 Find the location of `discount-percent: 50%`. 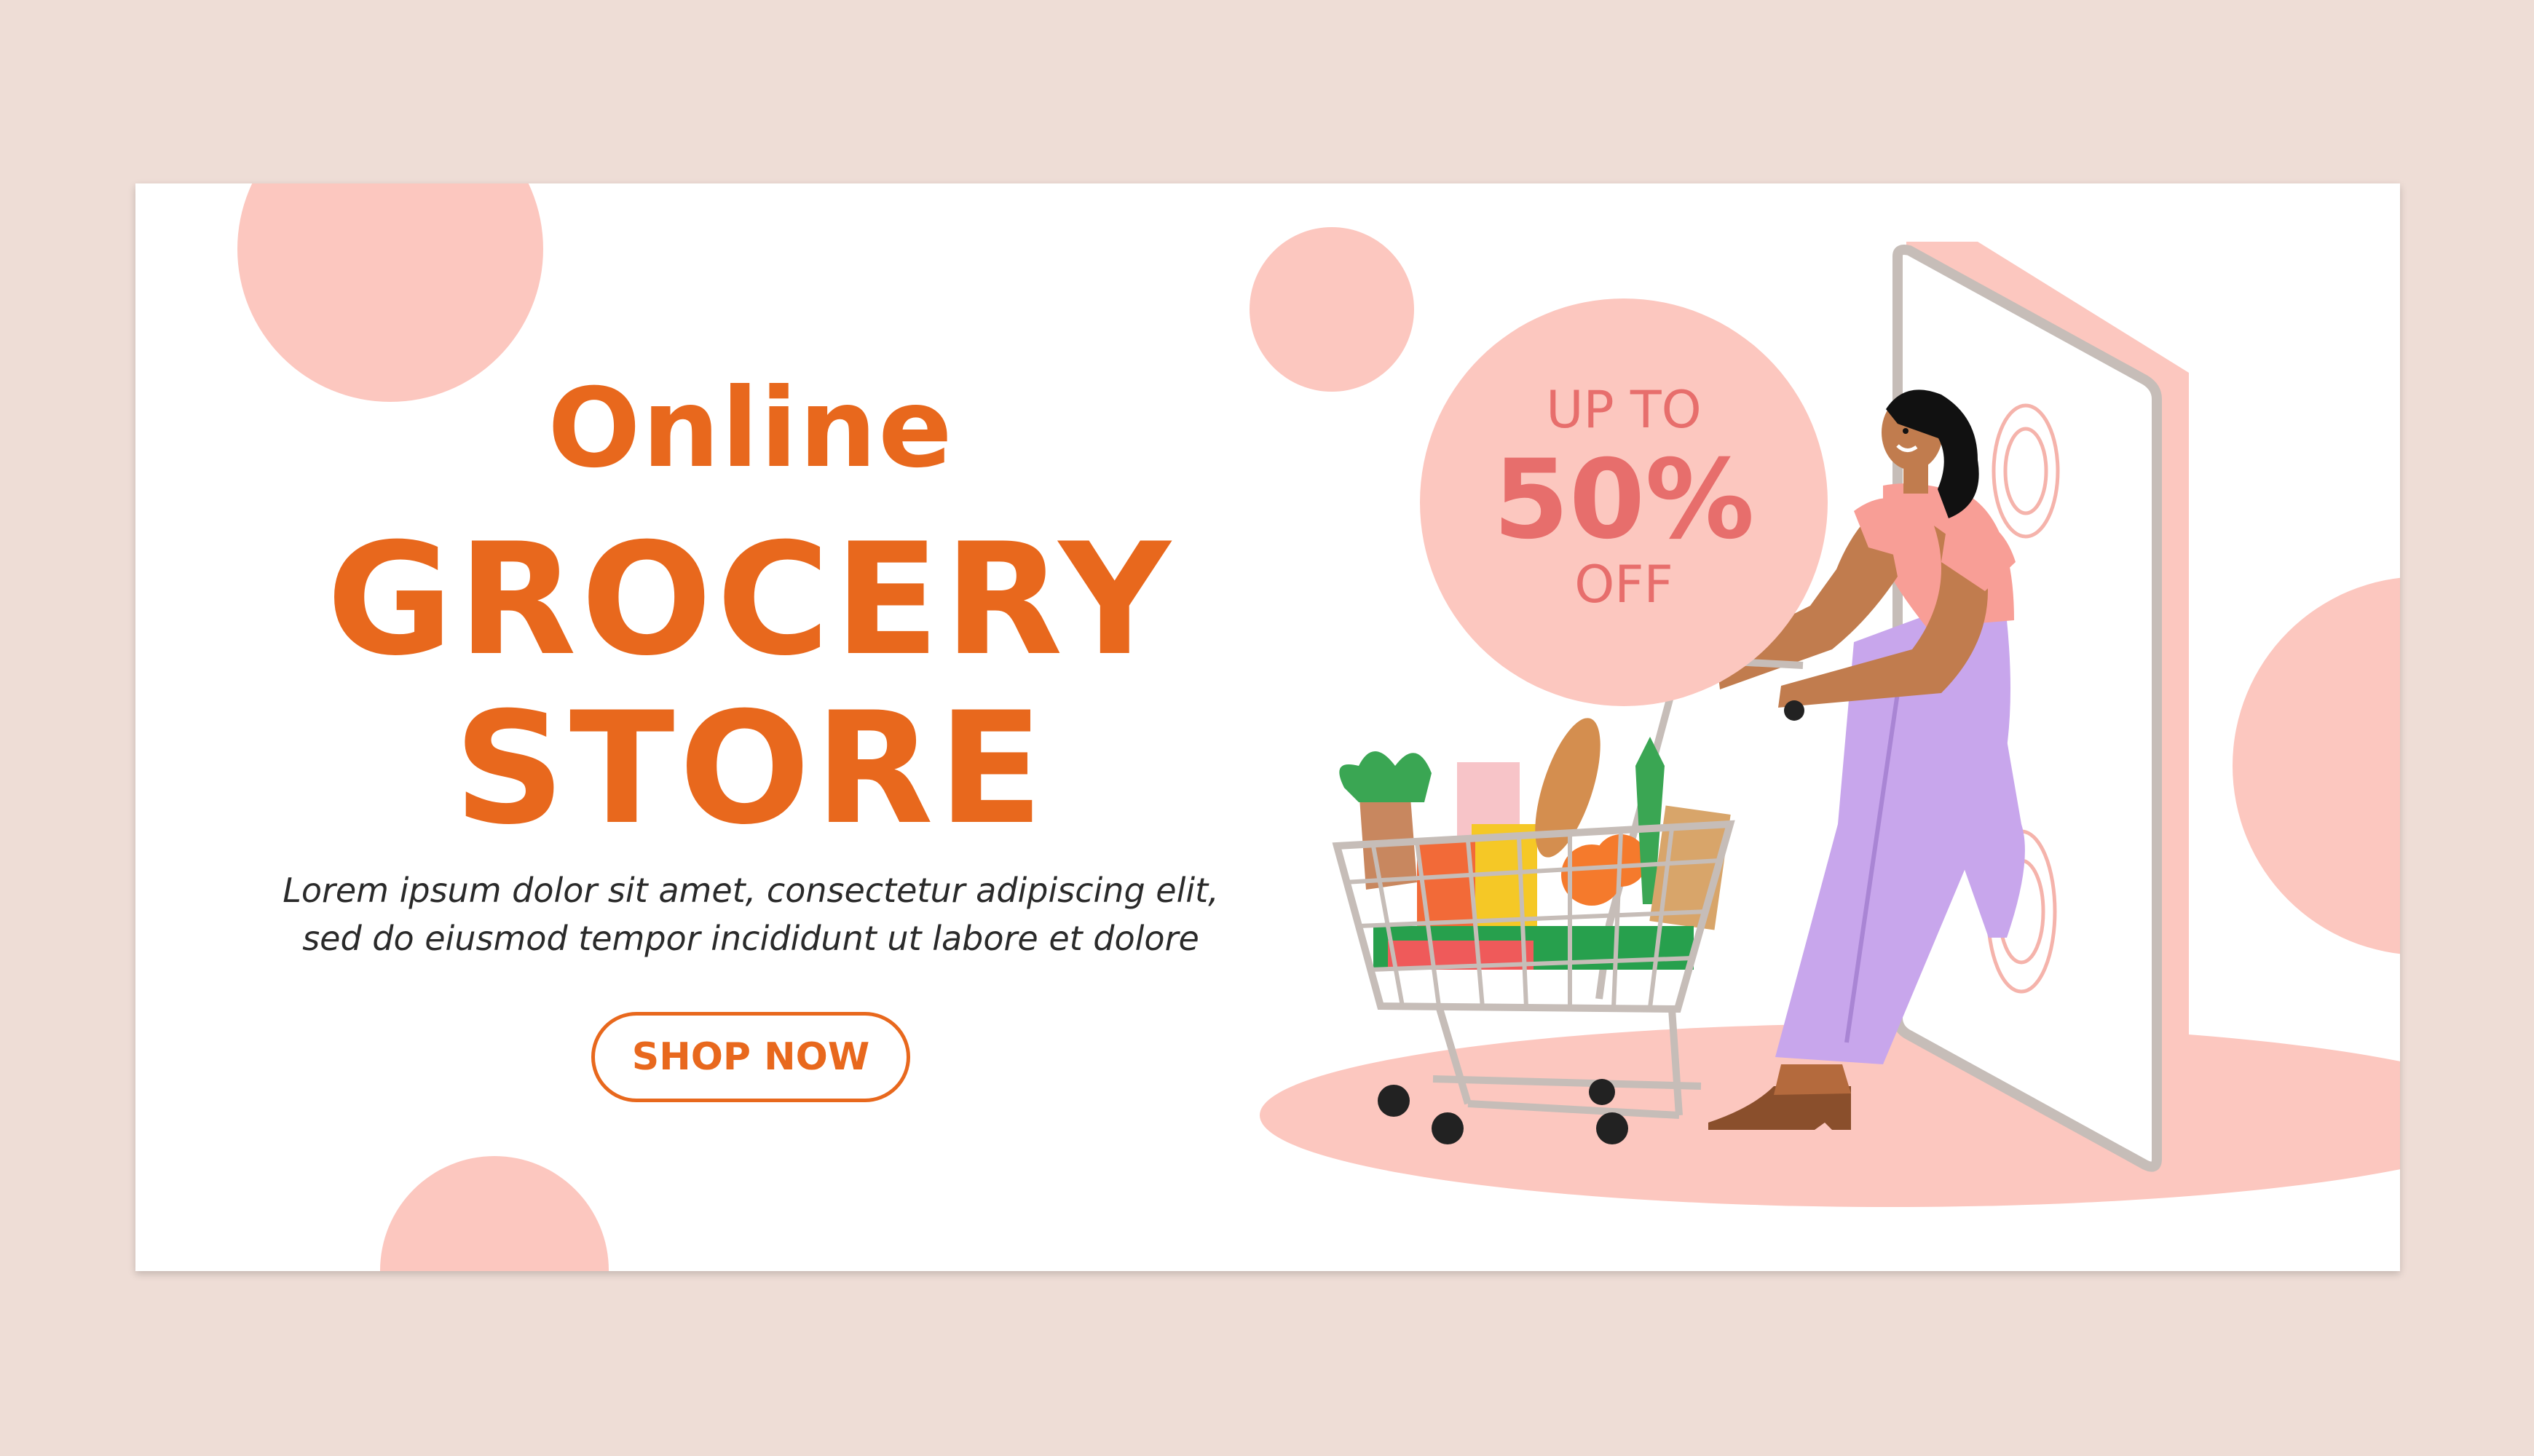

discount-percent: 50% is located at coordinates (1624, 500).